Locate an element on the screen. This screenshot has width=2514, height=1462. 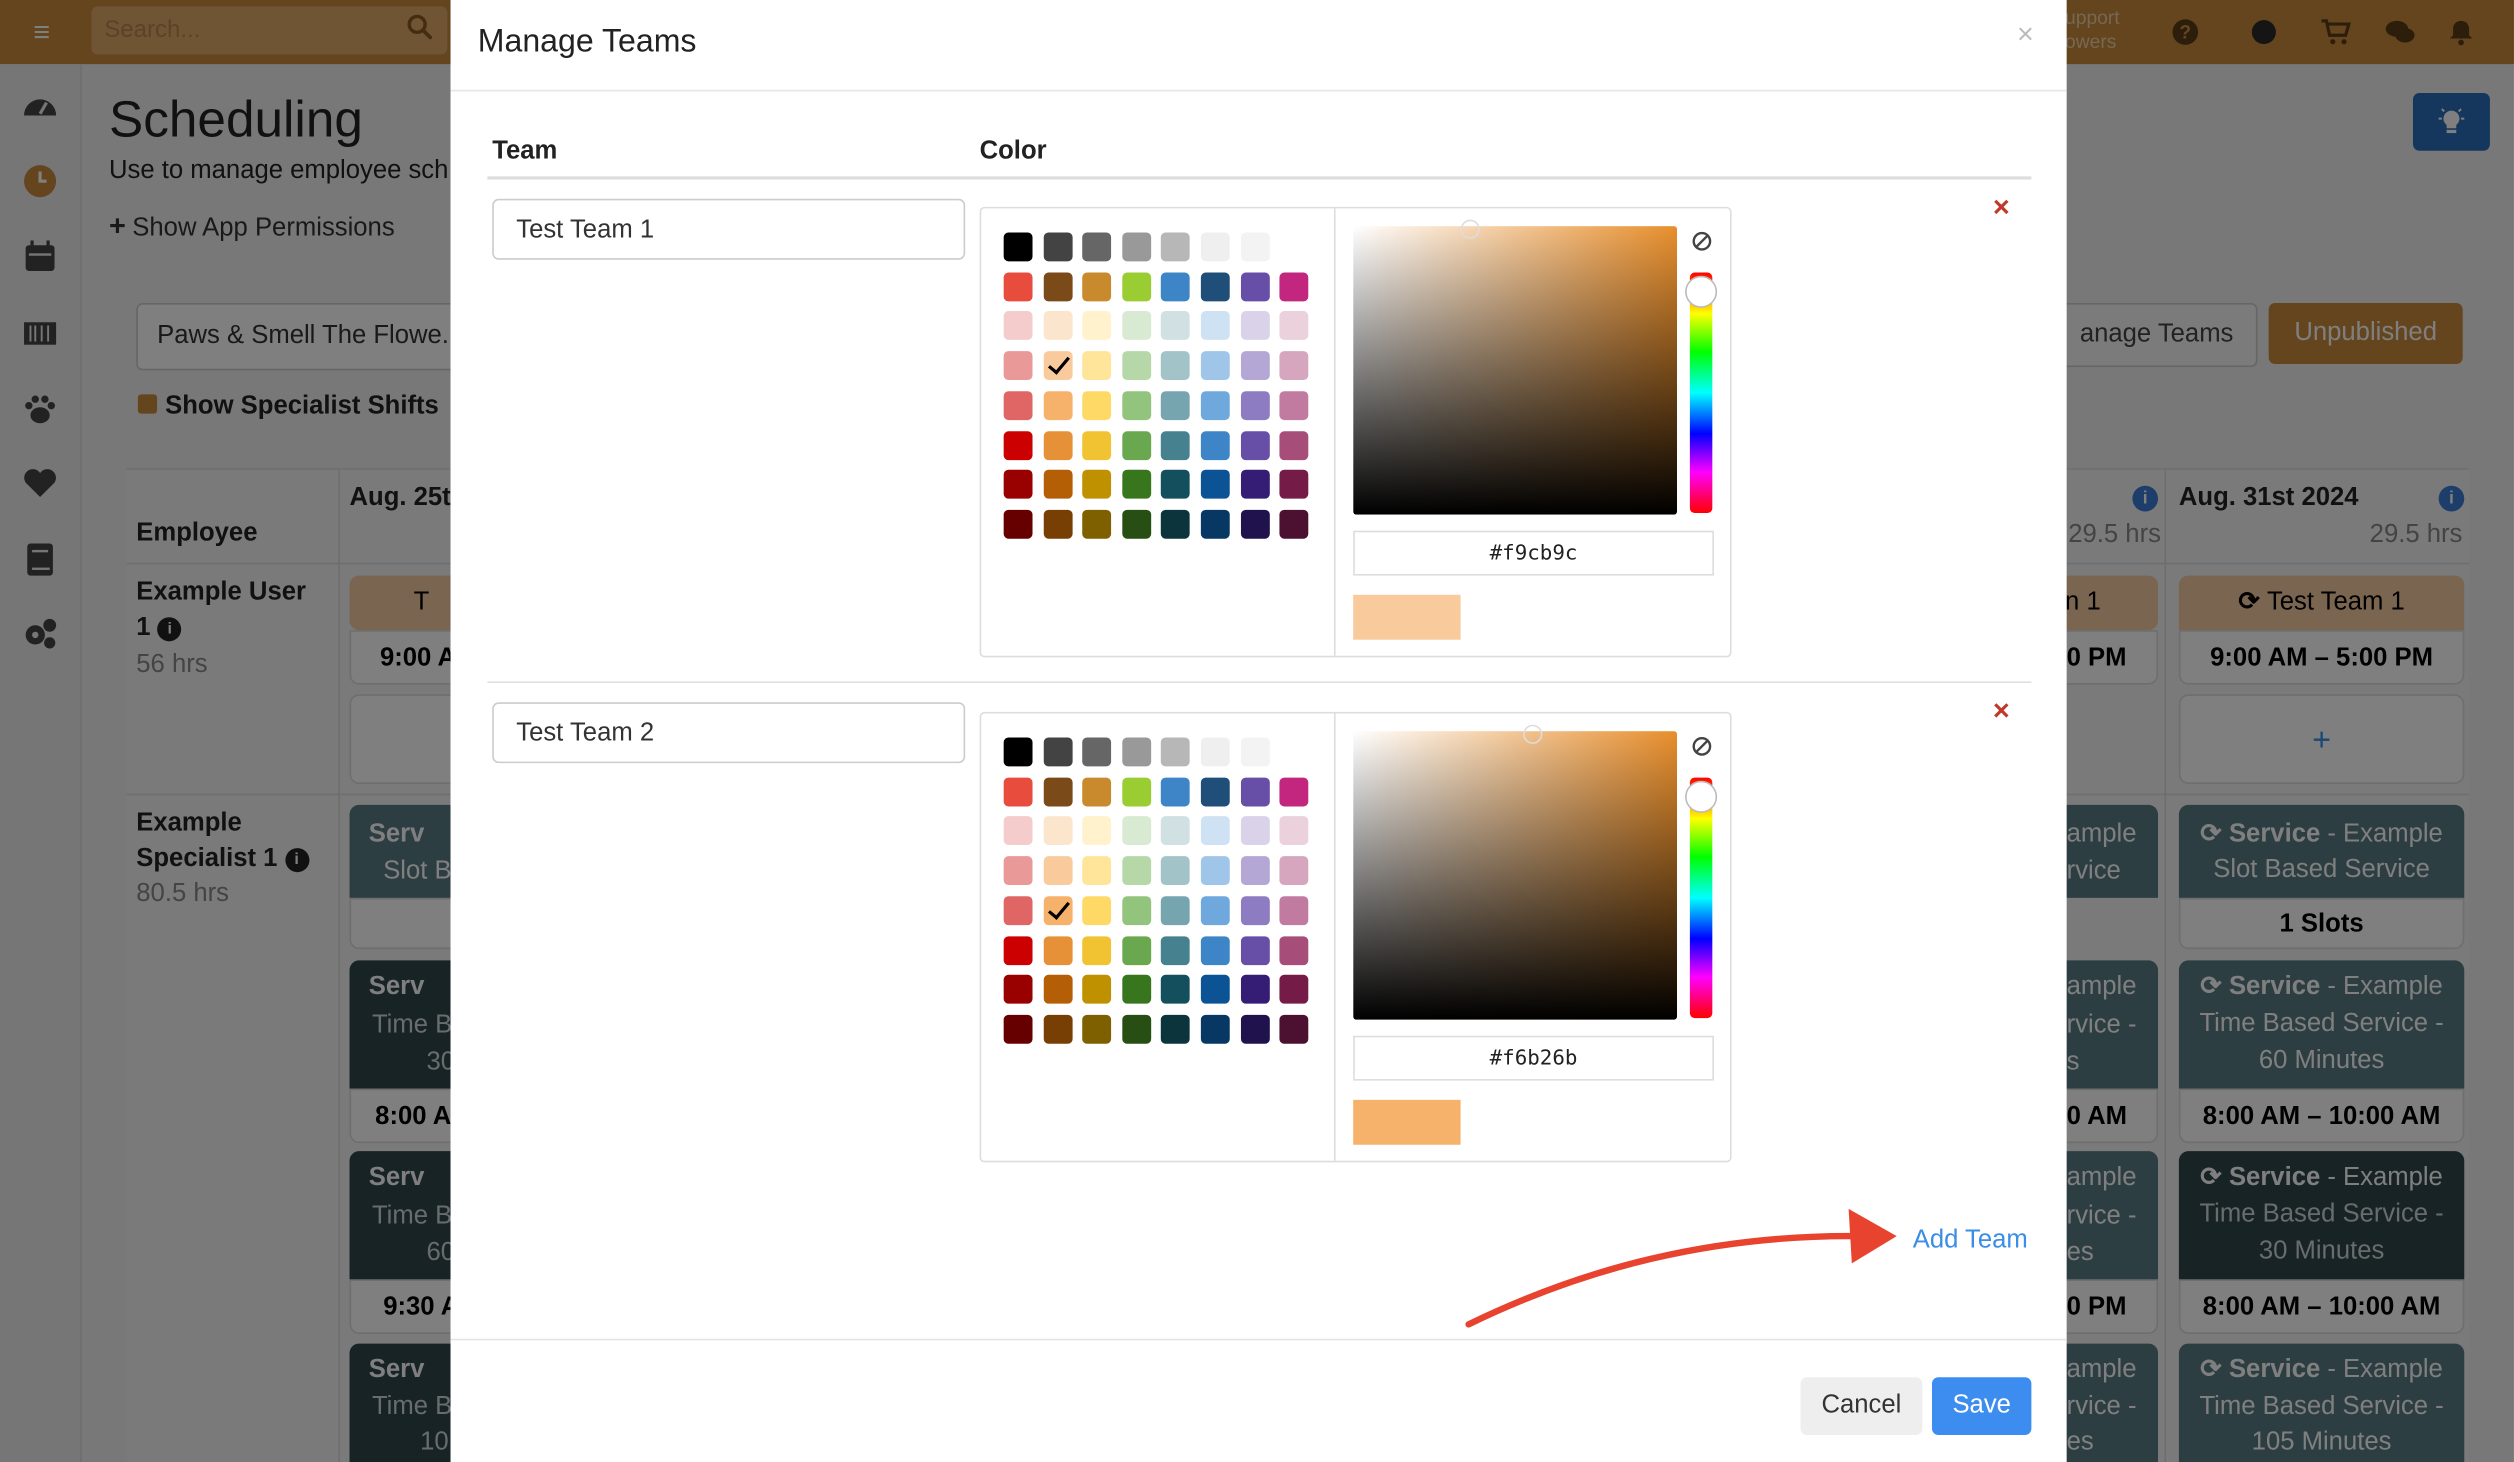
close-icon: × is located at coordinates (2025, 35).